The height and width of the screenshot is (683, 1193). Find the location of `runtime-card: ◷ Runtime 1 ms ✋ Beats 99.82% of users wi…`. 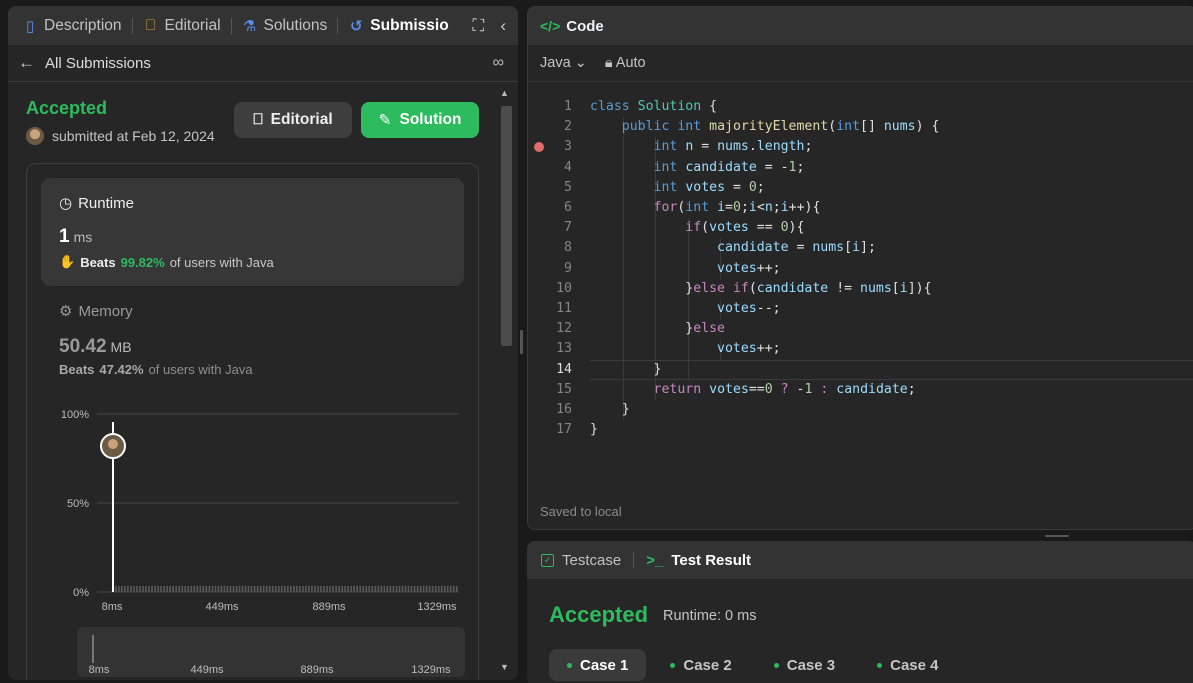

runtime-card: ◷ Runtime 1 ms ✋ Beats 99.82% of users wi… is located at coordinates (252, 232).